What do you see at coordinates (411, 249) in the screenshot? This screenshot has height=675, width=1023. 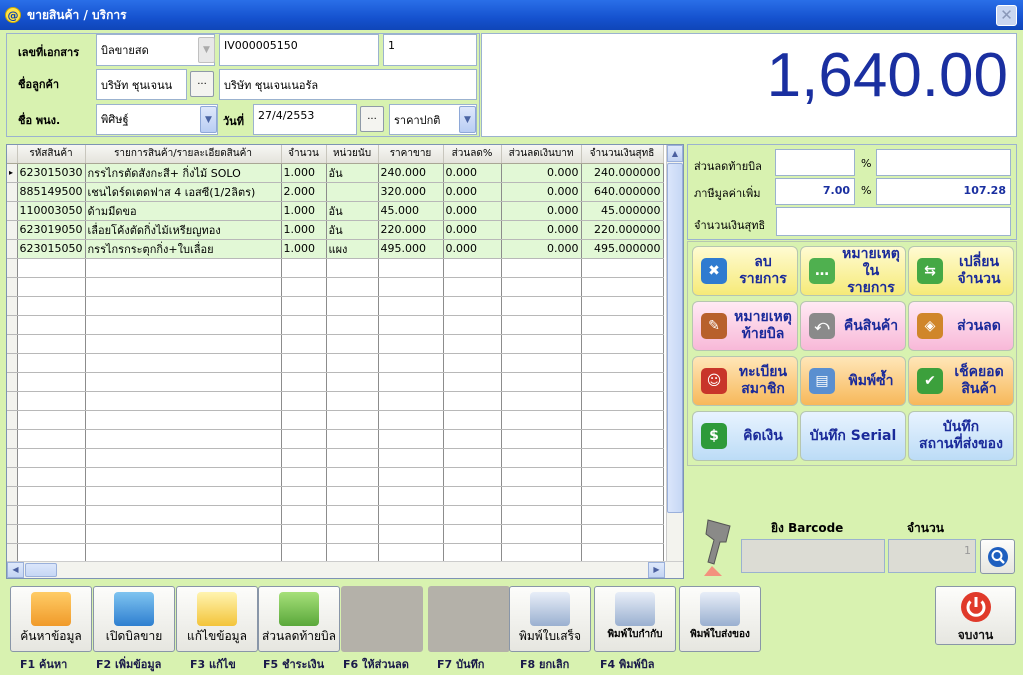 I see `table-cell: 495.000` at bounding box center [411, 249].